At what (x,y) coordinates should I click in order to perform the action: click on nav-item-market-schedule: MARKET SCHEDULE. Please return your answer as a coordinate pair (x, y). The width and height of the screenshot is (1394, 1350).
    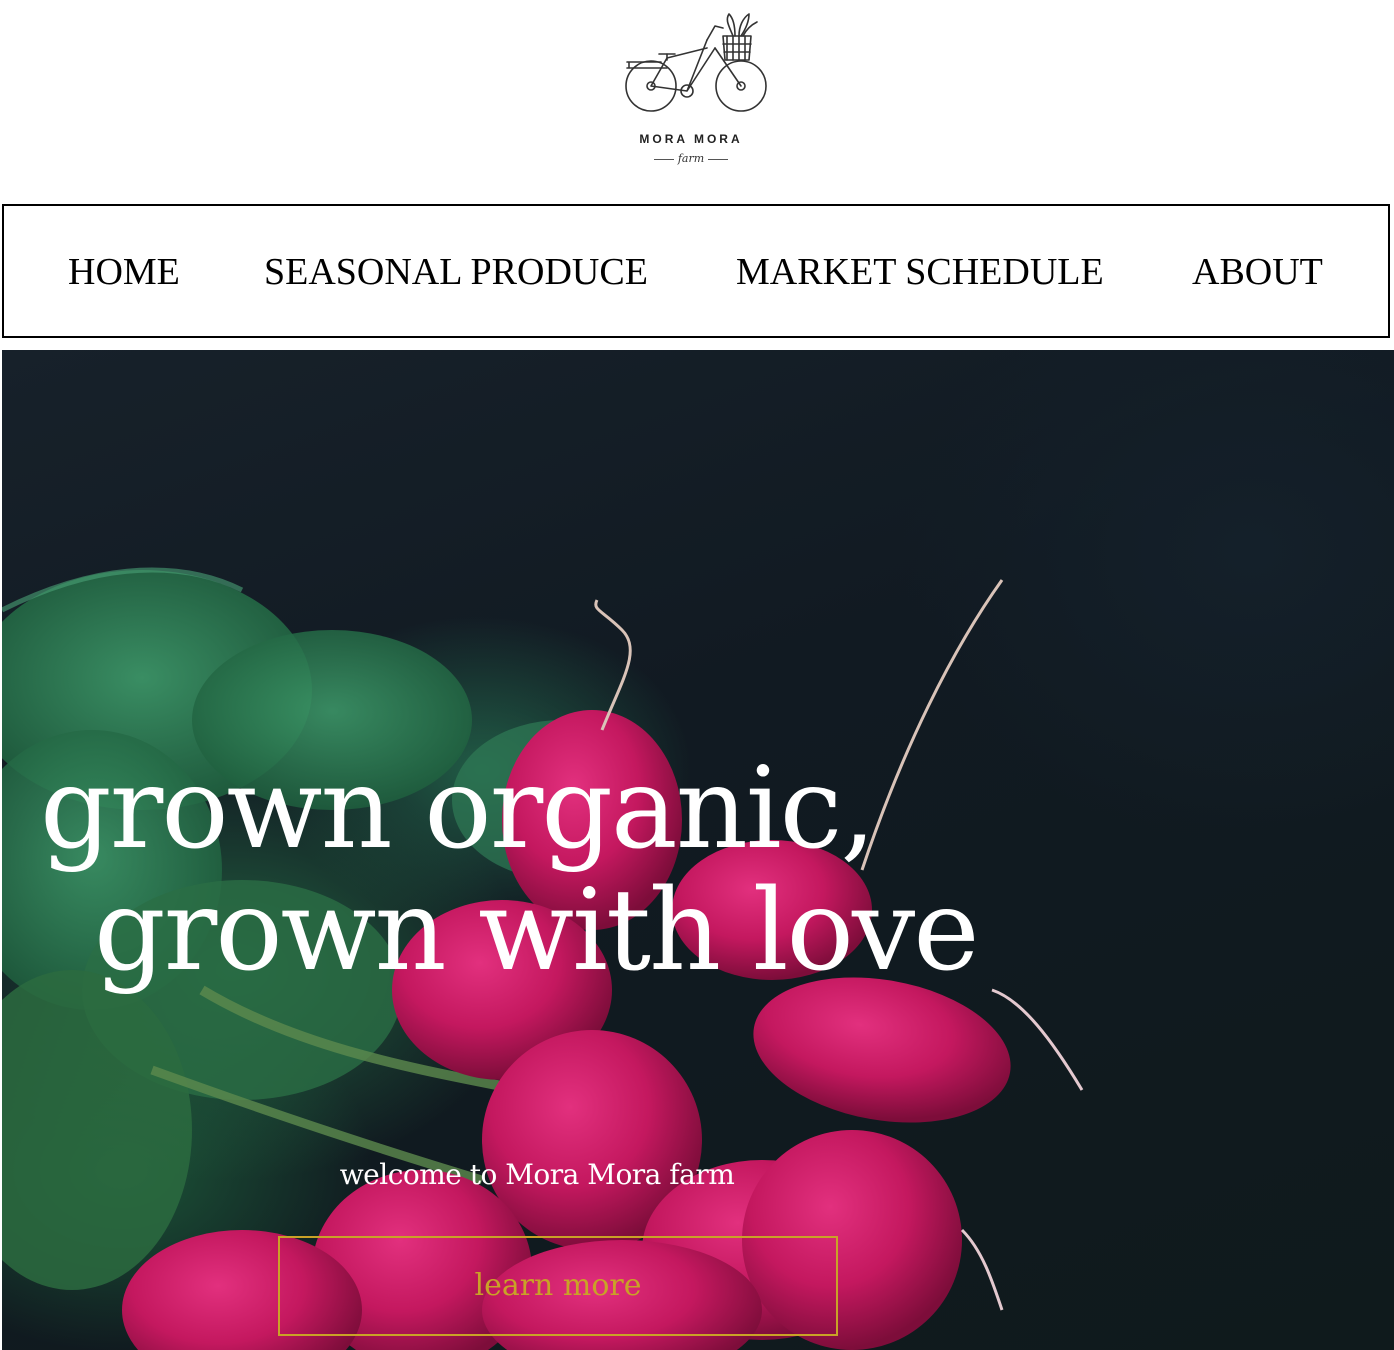
    Looking at the image, I should click on (920, 272).